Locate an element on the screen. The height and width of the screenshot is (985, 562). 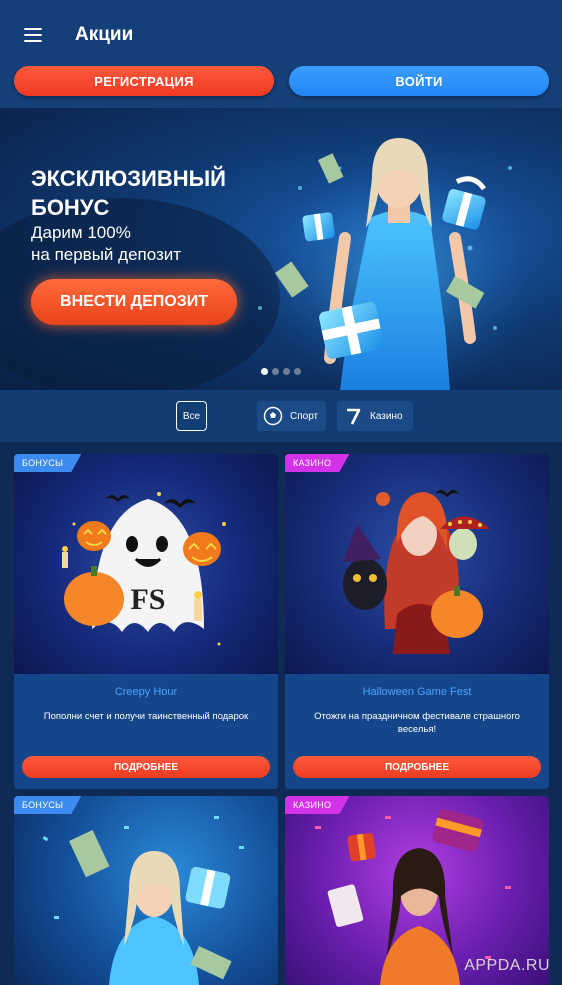
filter-casino: Казино is located at coordinates (375, 416).